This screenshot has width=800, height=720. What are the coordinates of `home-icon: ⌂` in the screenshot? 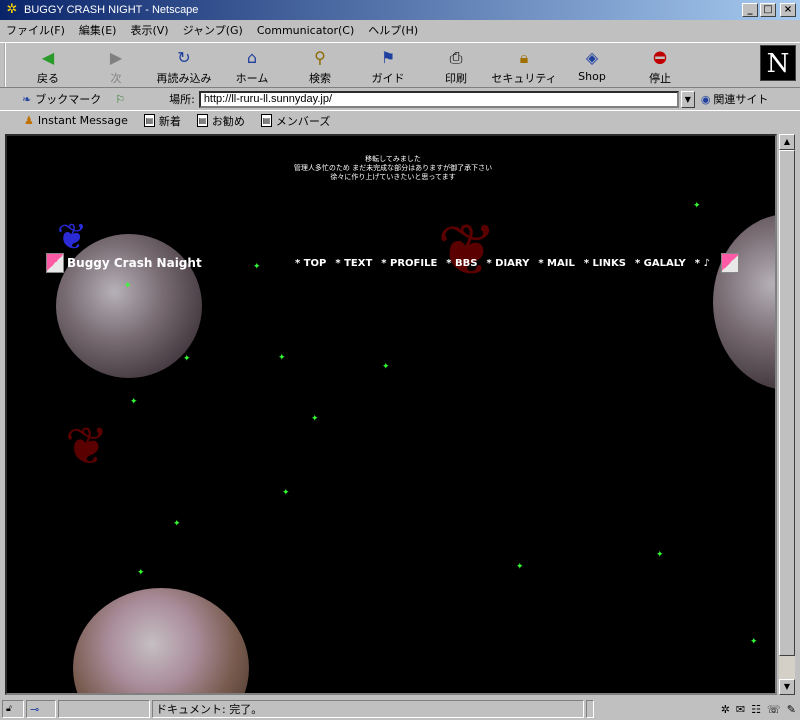 It's located at (252, 57).